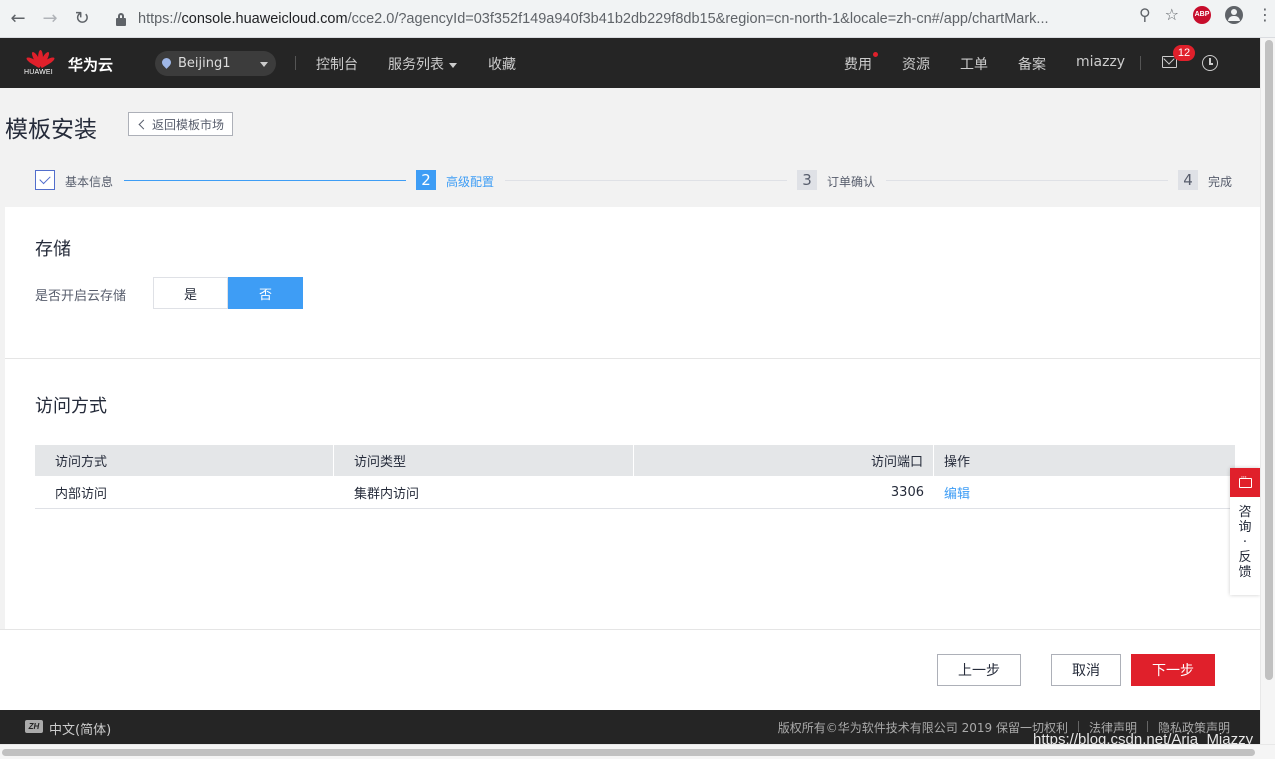 The image size is (1275, 759). I want to click on back-arrow-icon: ←, so click(18, 19).